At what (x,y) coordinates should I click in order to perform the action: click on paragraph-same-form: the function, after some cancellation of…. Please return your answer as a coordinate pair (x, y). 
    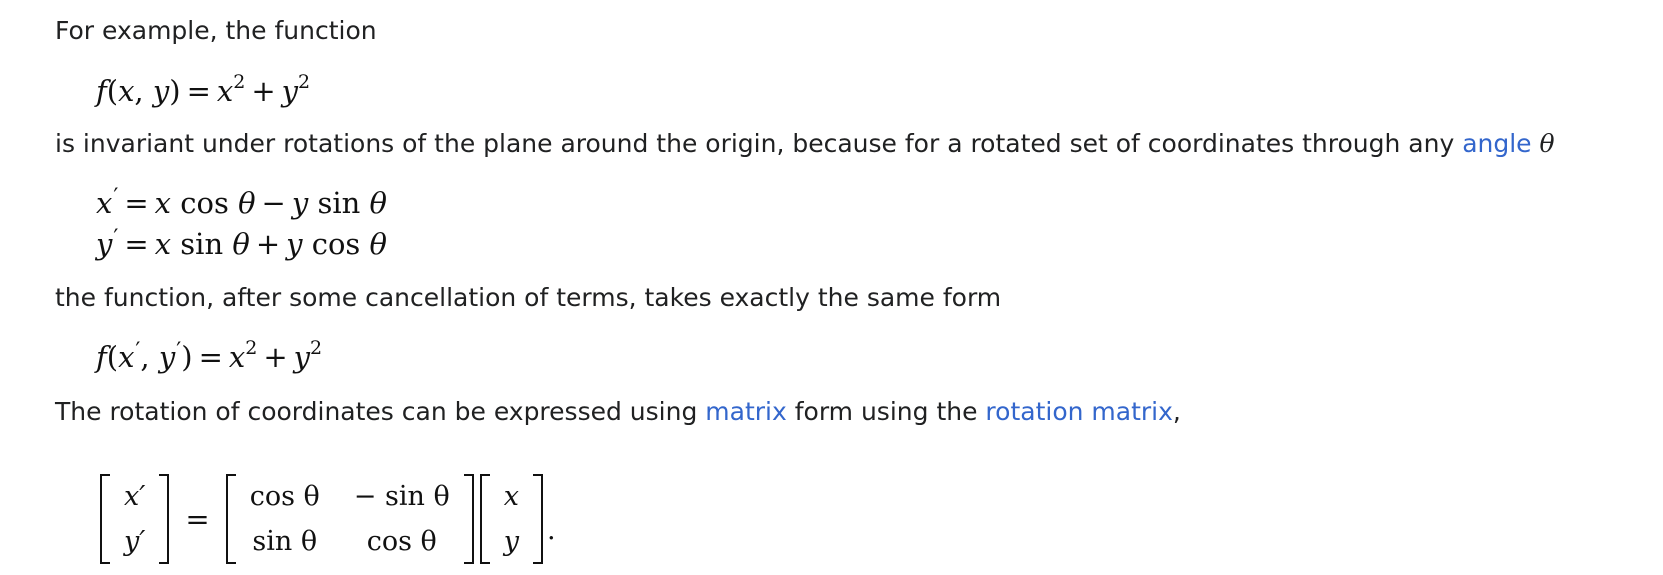
    Looking at the image, I should click on (528, 297).